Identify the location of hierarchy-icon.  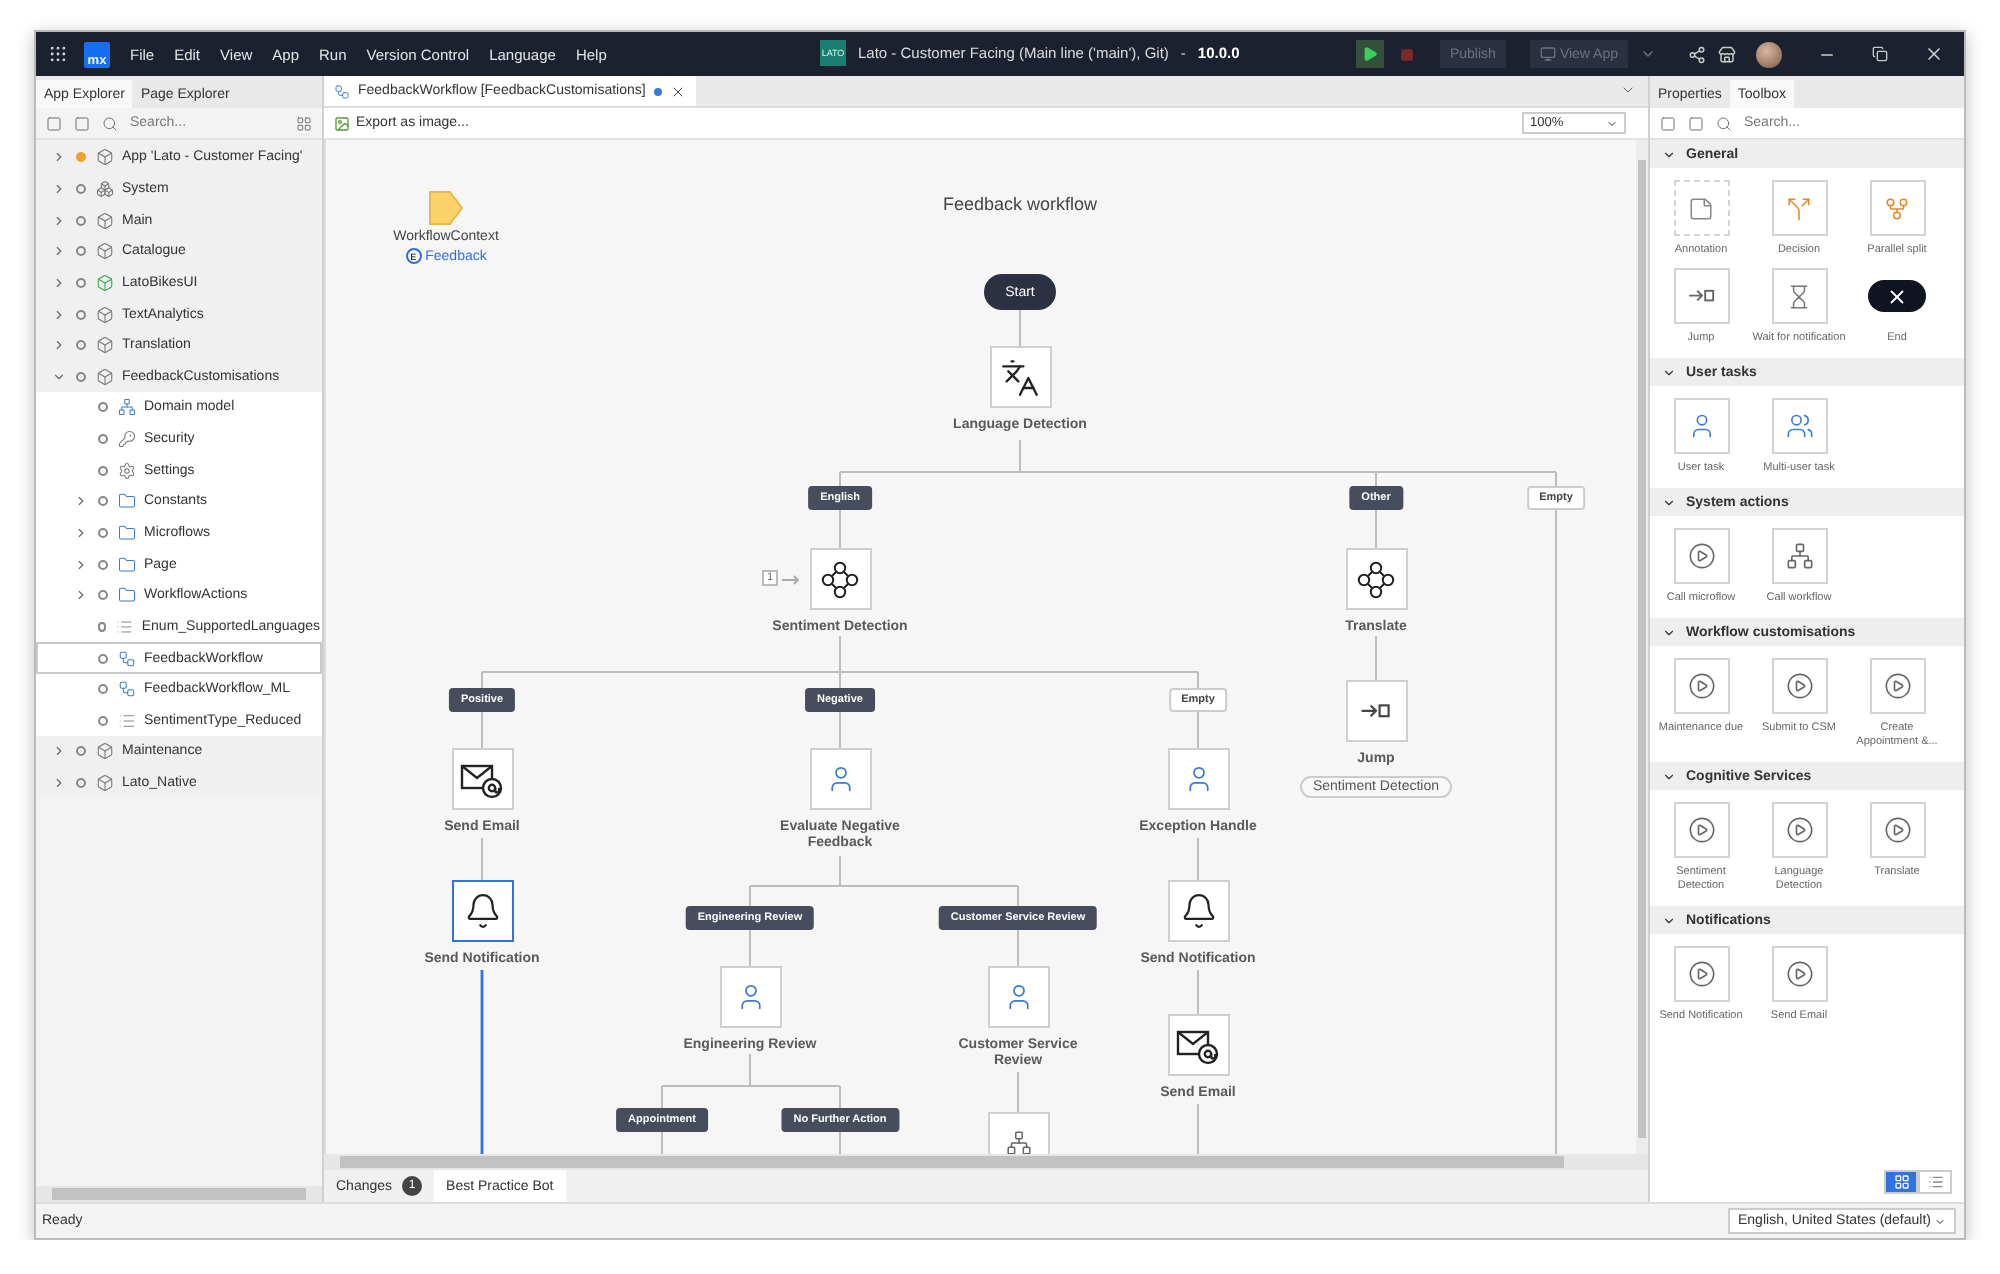
(1018, 1142).